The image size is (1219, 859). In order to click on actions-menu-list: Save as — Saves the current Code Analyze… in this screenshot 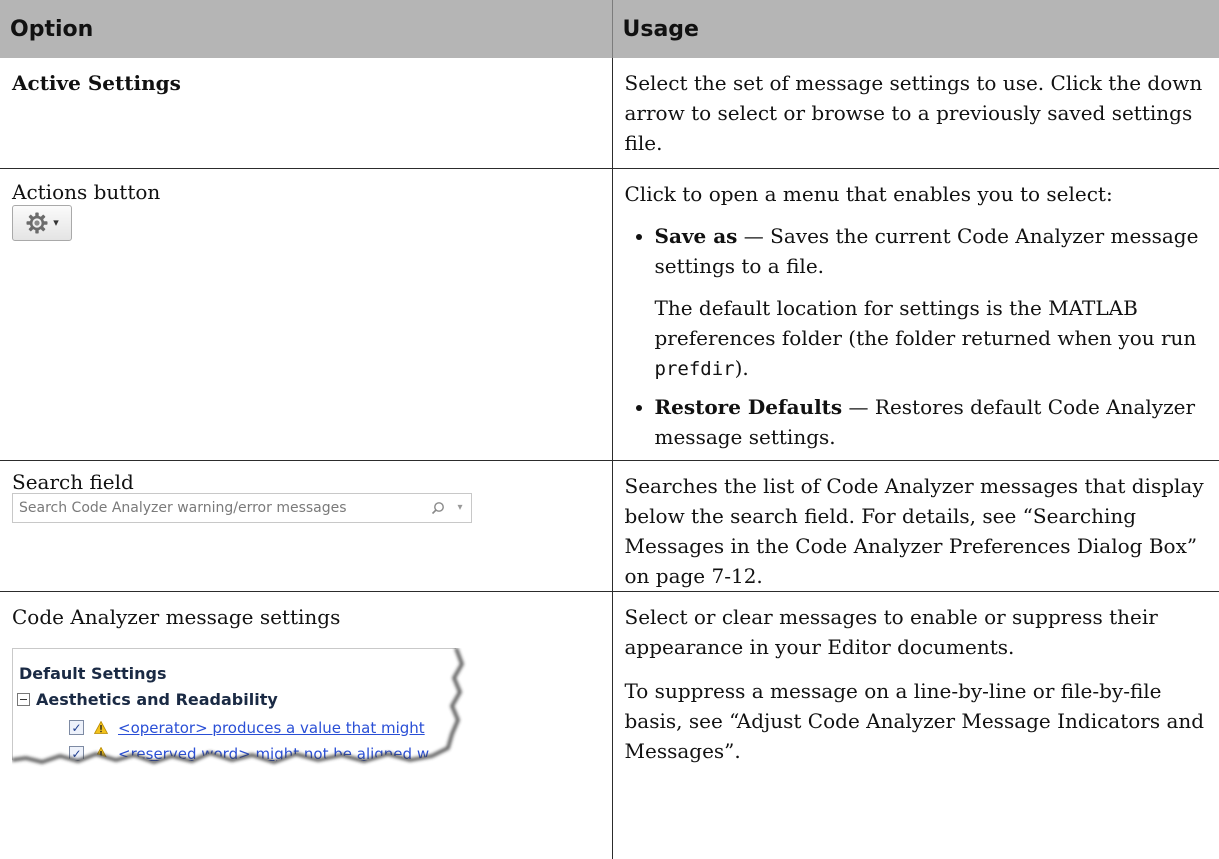, I will do `click(915, 336)`.